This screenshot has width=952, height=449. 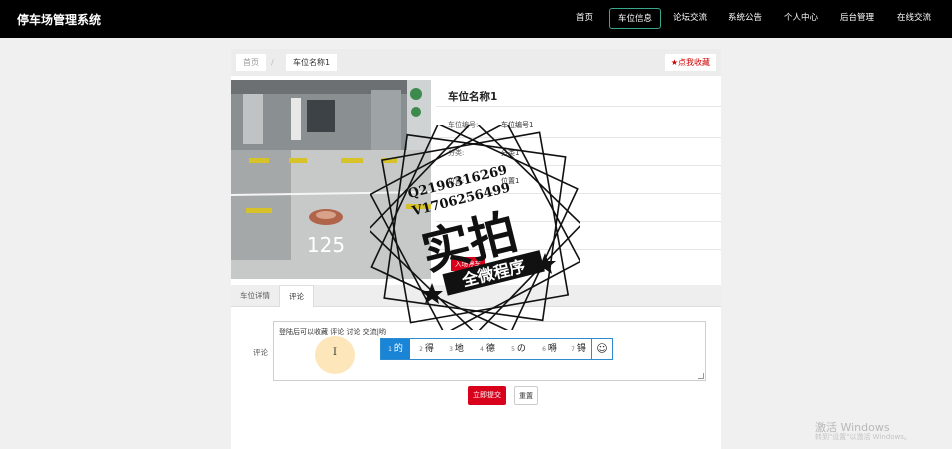 I want to click on windows-activation-subtext: 转到"设置"以激活 Windows。, so click(x=863, y=437).